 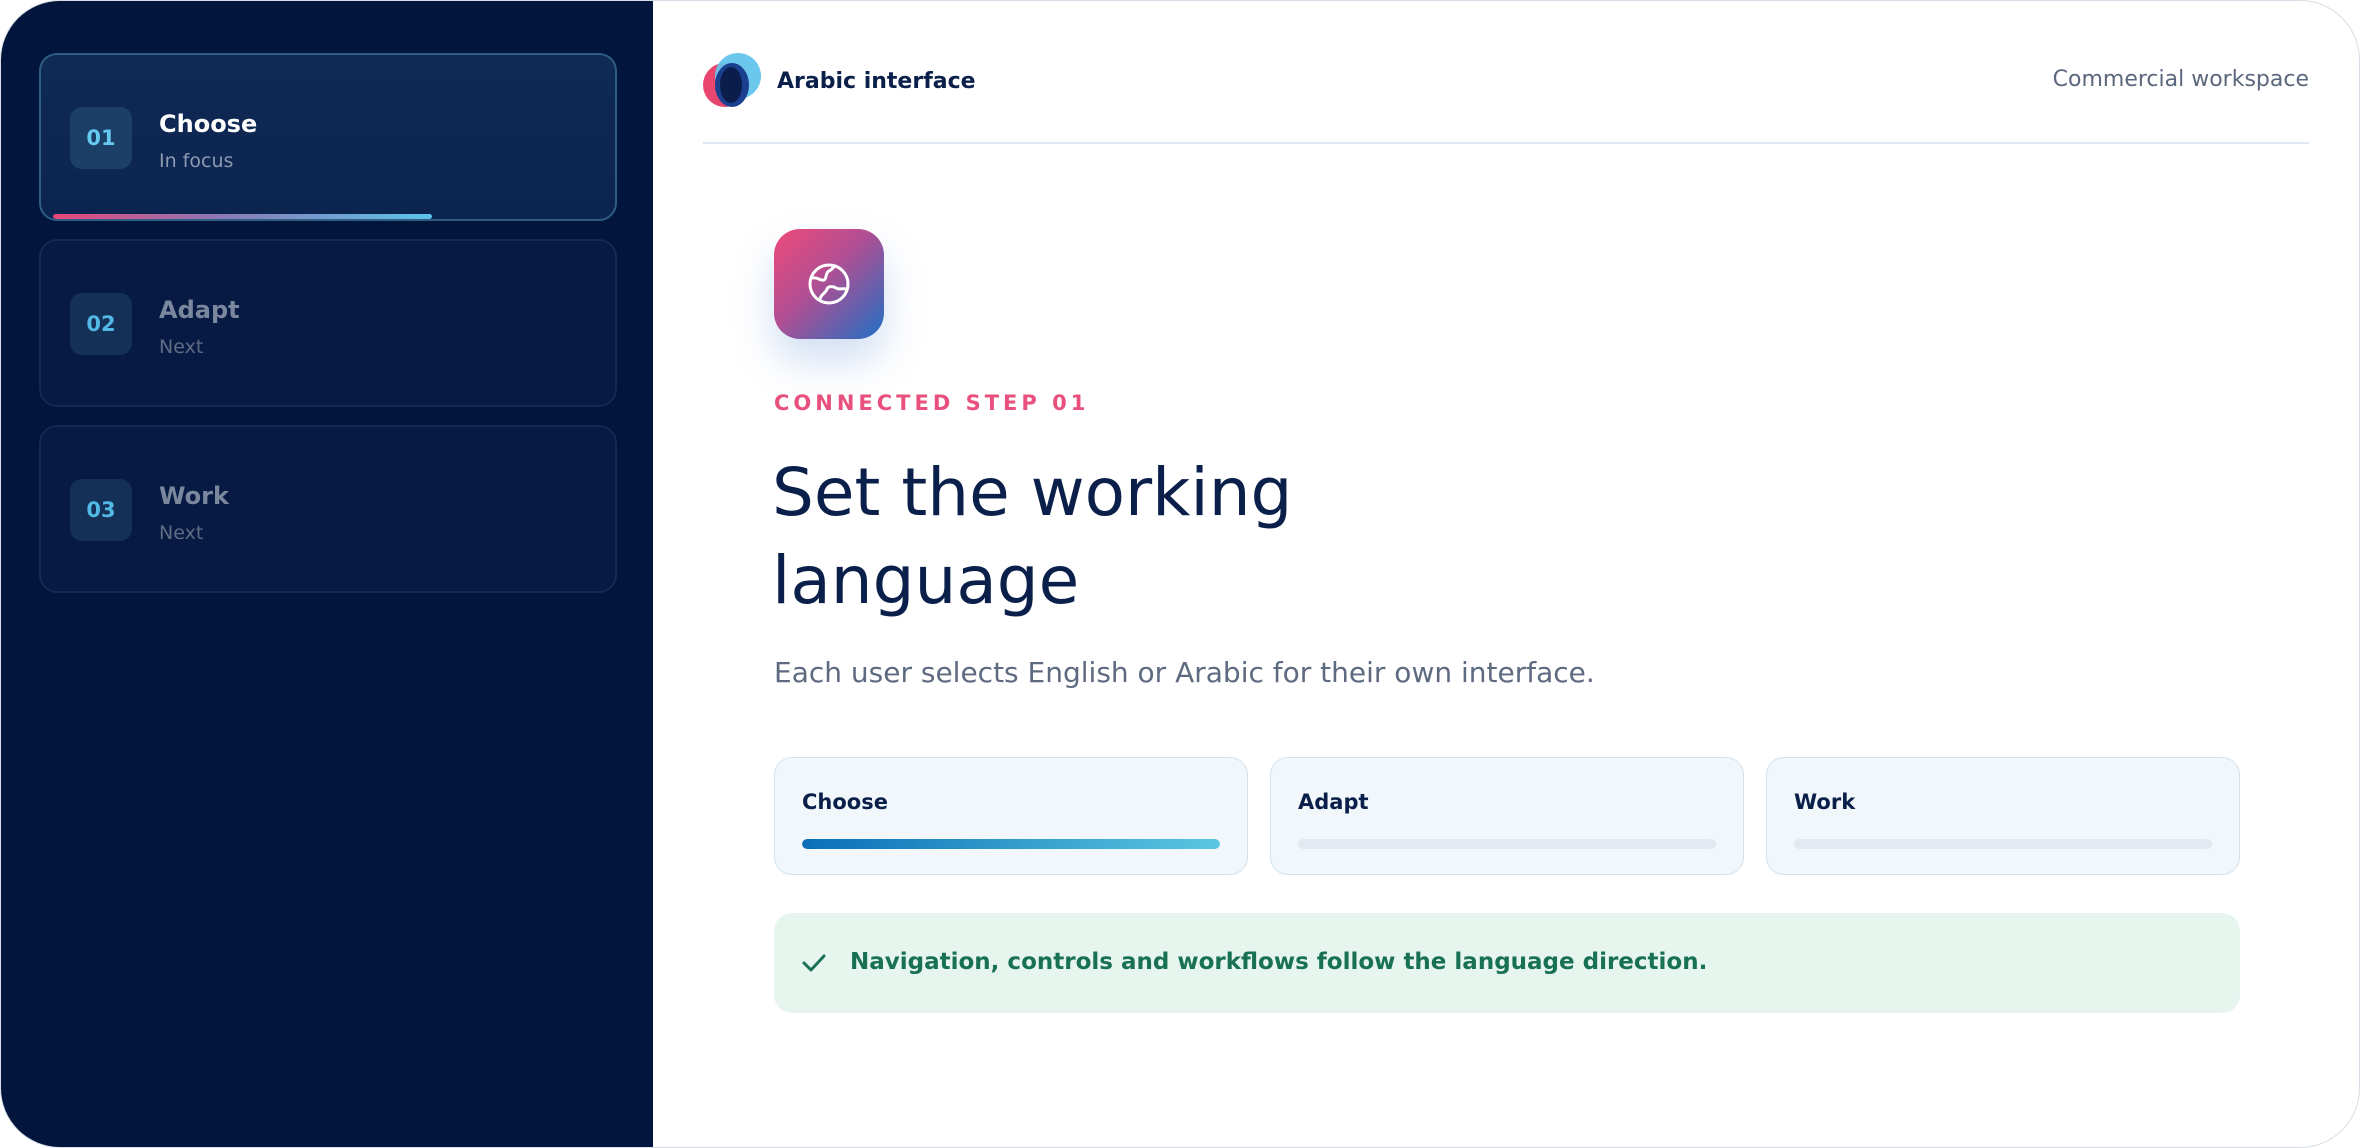 I want to click on globe-icon, so click(x=829, y=284).